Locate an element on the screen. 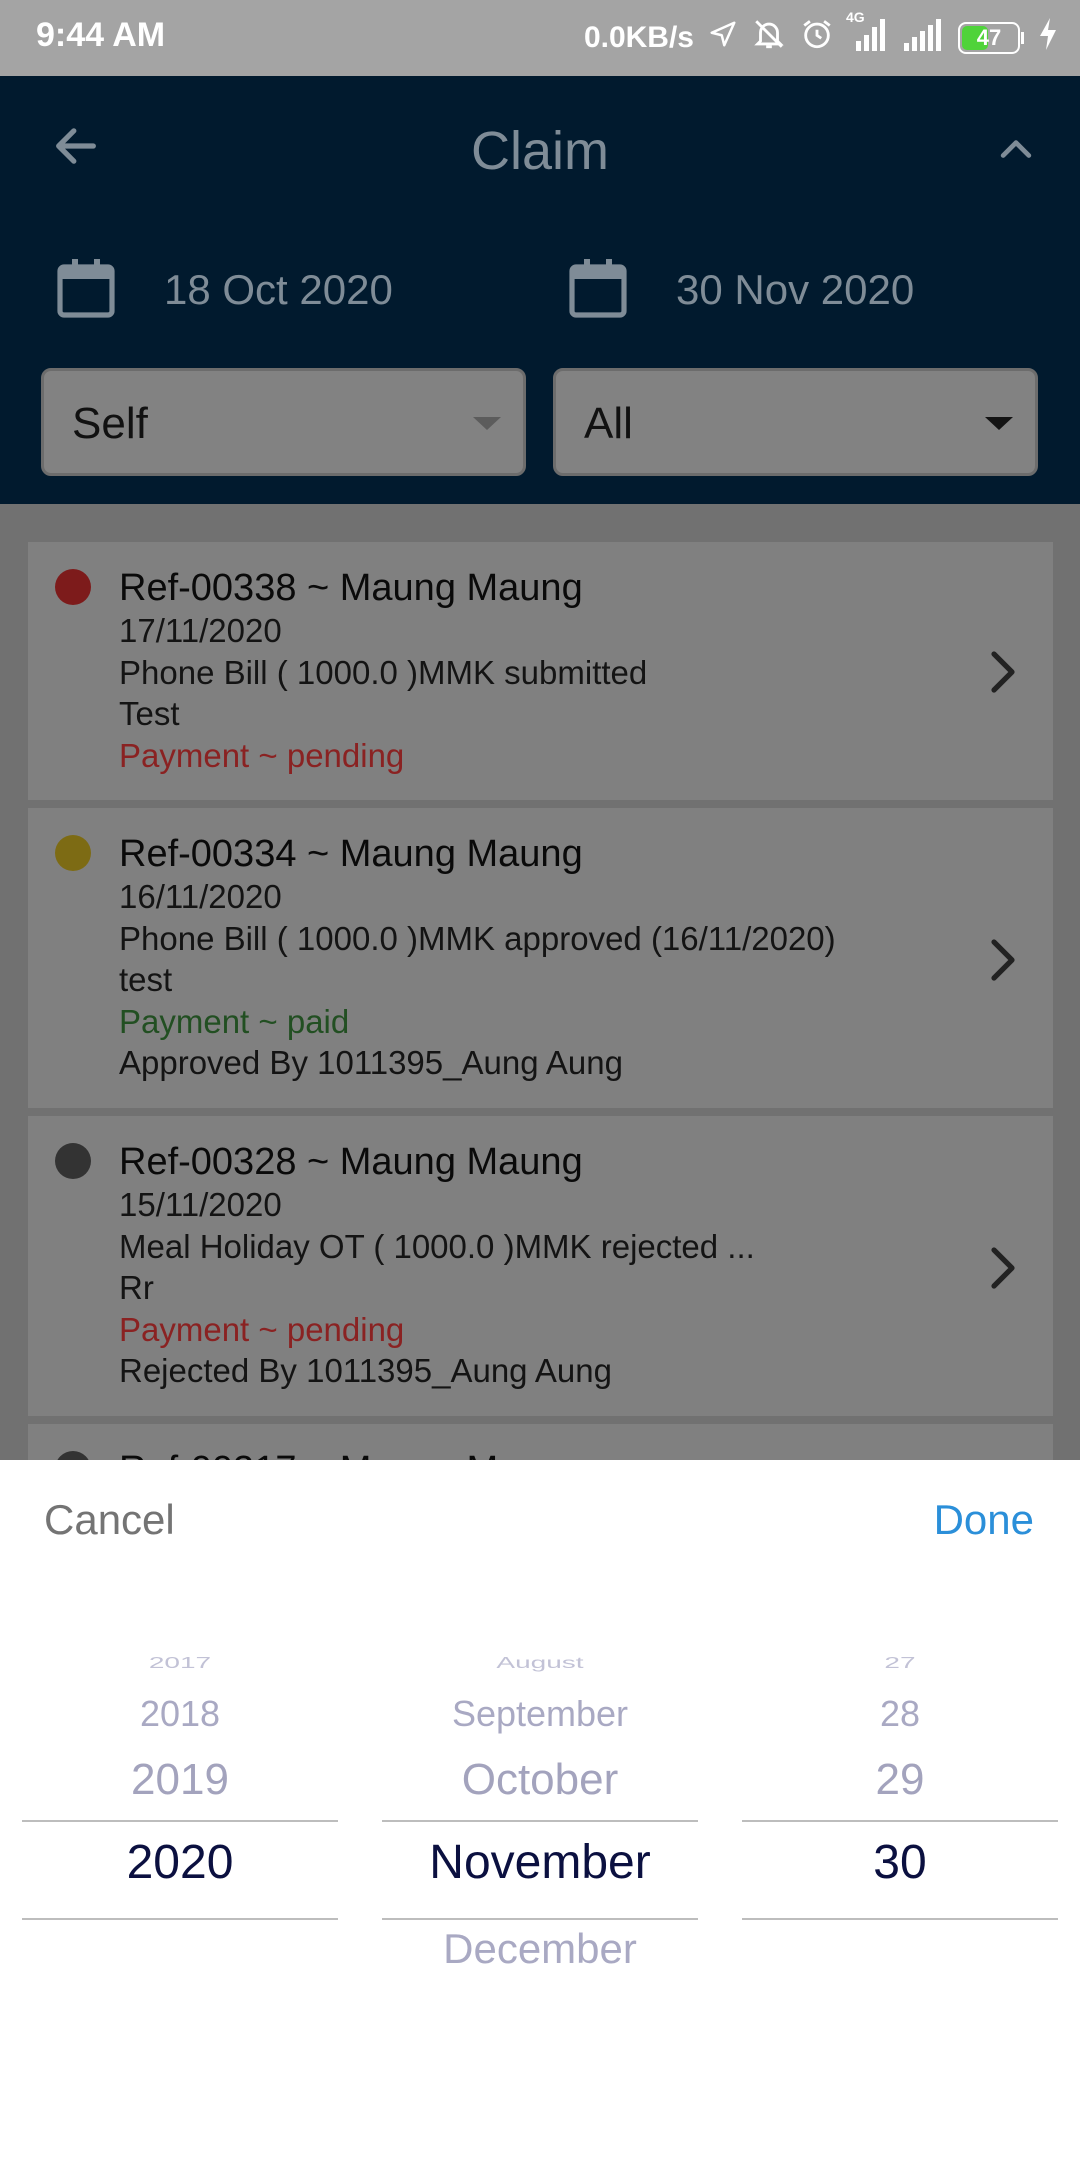  network-speed: 0.0KB/s is located at coordinates (638, 37).